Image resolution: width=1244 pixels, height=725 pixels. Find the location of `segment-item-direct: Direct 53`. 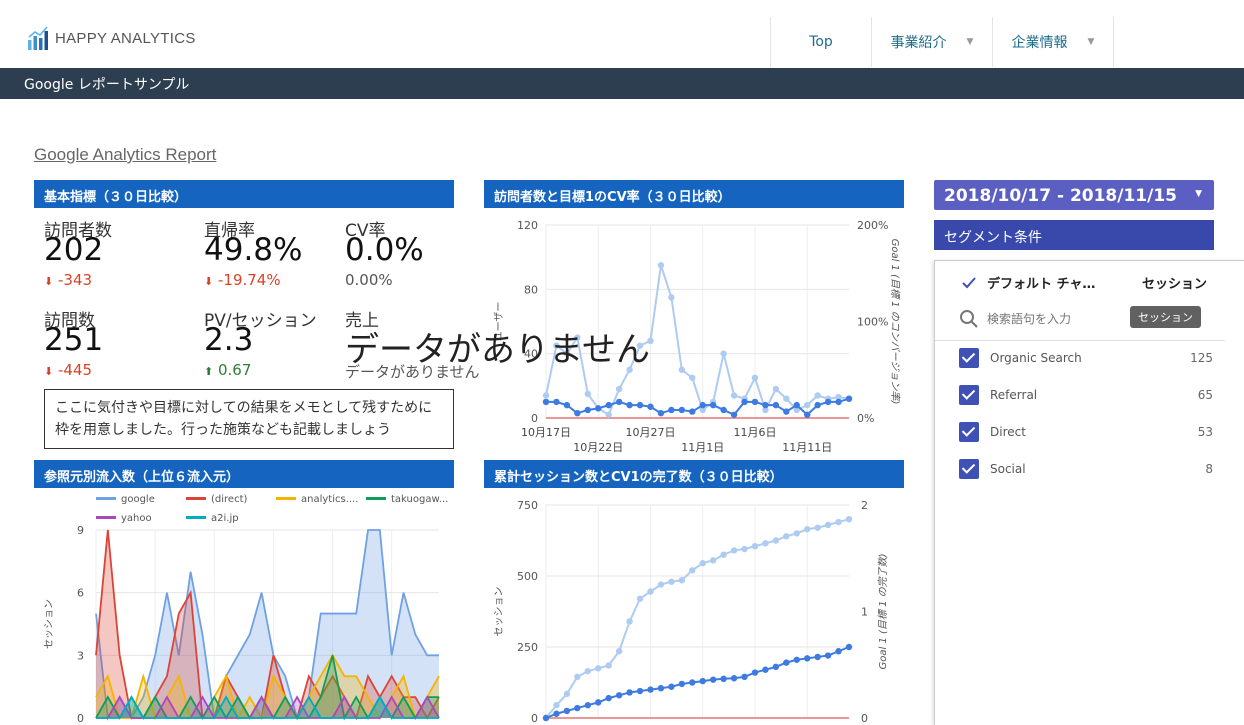

segment-item-direct: Direct 53 is located at coordinates (1080, 432).